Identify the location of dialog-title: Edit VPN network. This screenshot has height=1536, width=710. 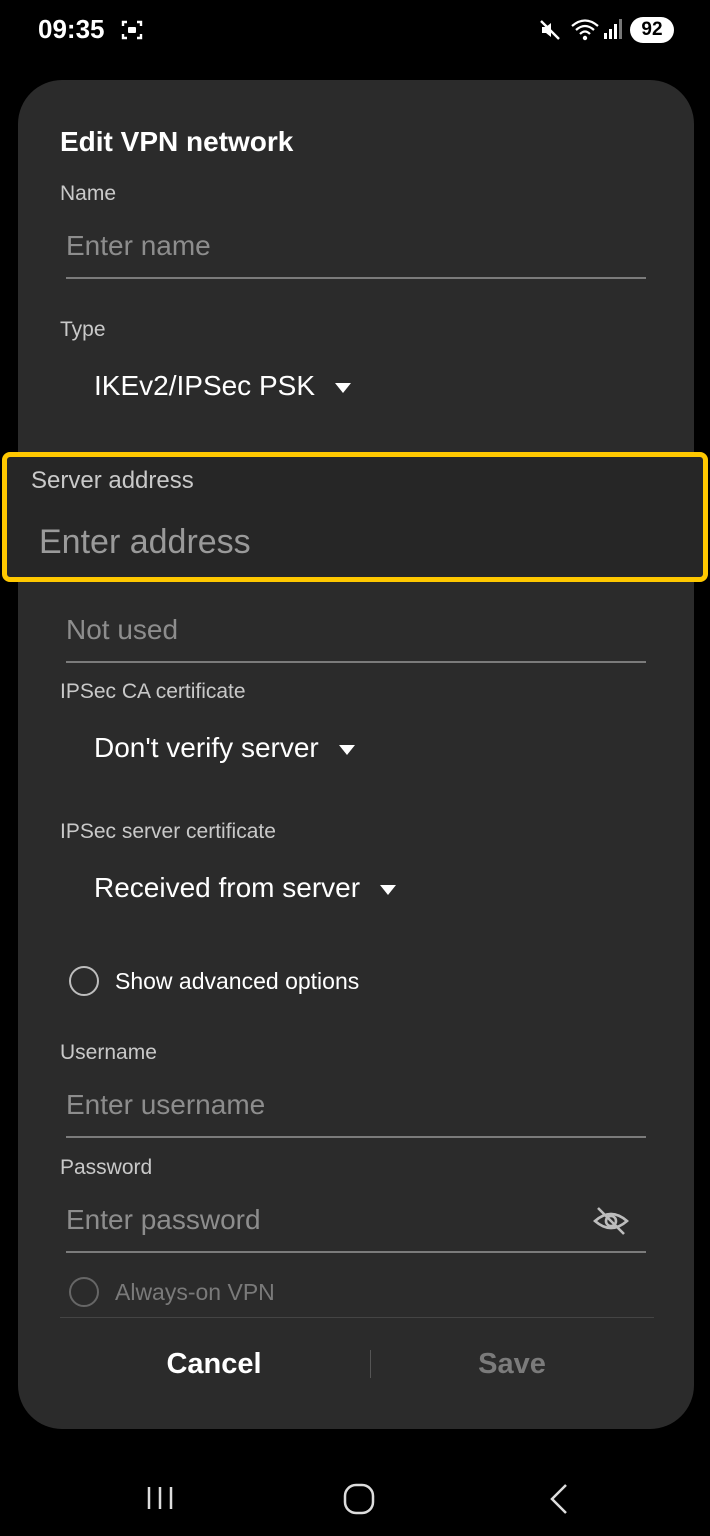
(177, 141).